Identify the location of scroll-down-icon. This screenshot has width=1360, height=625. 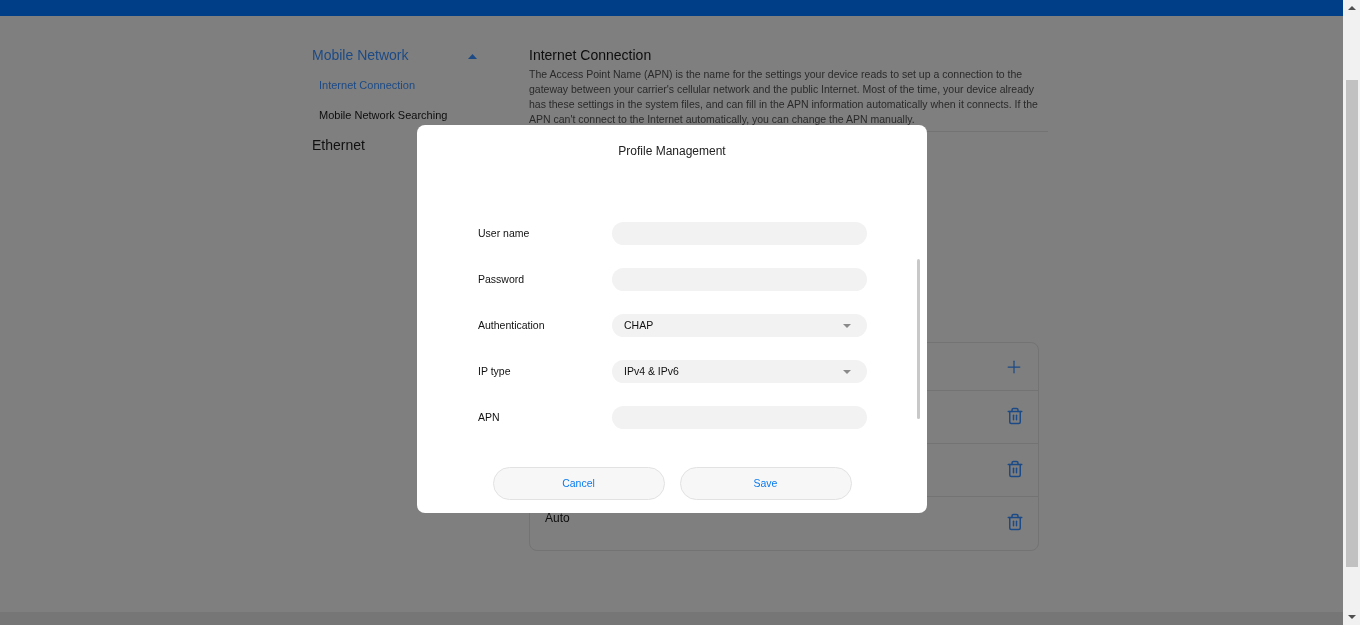
(1351, 617).